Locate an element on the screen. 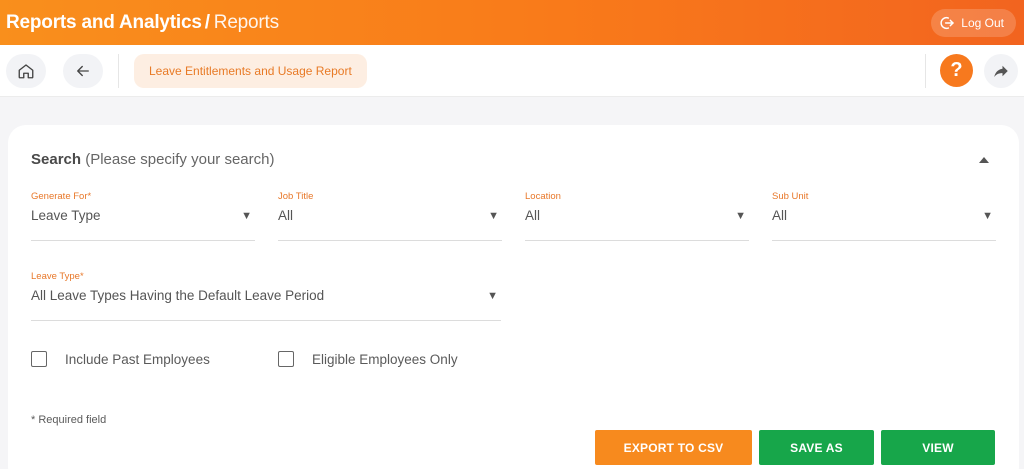 The image size is (1024, 469). eligible-employees-checkbox is located at coordinates (286, 359).